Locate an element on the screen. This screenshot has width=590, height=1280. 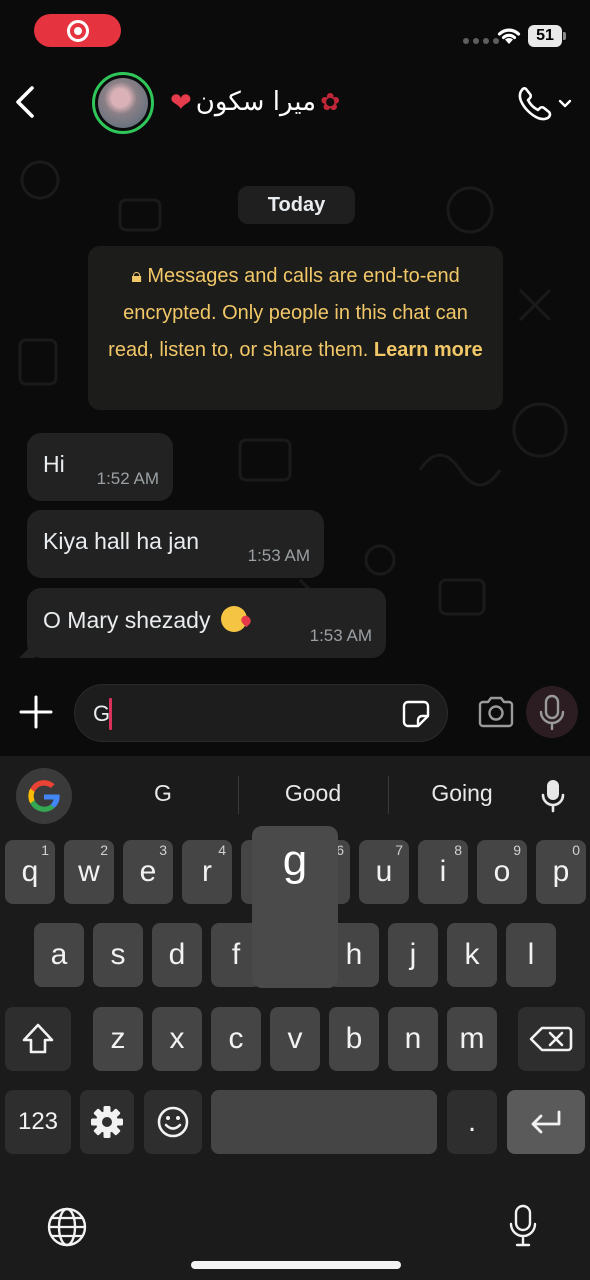
emoji-key is located at coordinates (173, 1122).